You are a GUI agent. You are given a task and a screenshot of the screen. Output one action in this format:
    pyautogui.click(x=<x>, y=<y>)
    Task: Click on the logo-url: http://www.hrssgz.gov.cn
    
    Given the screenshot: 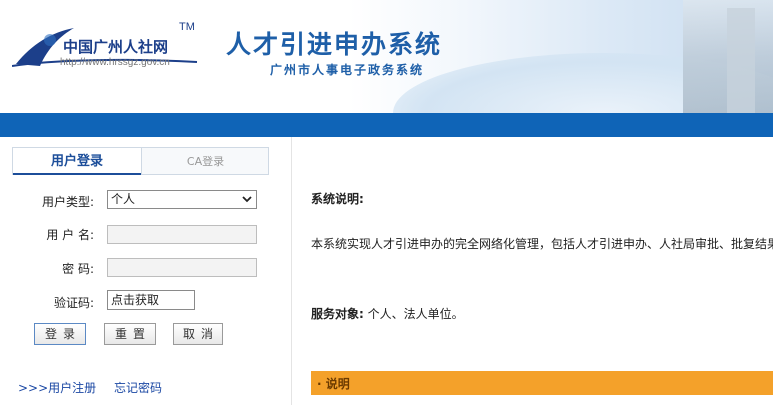 What is the action you would take?
    pyautogui.click(x=115, y=62)
    